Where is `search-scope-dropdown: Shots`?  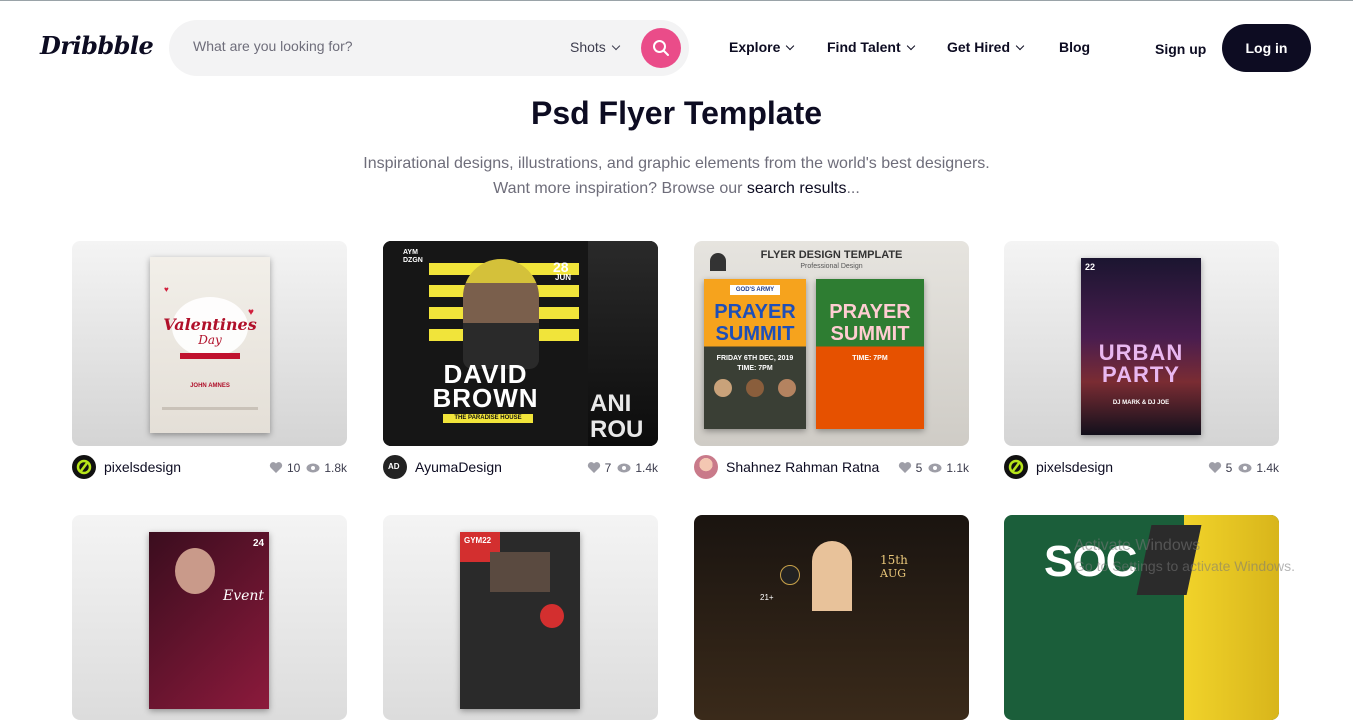 search-scope-dropdown: Shots is located at coordinates (595, 47).